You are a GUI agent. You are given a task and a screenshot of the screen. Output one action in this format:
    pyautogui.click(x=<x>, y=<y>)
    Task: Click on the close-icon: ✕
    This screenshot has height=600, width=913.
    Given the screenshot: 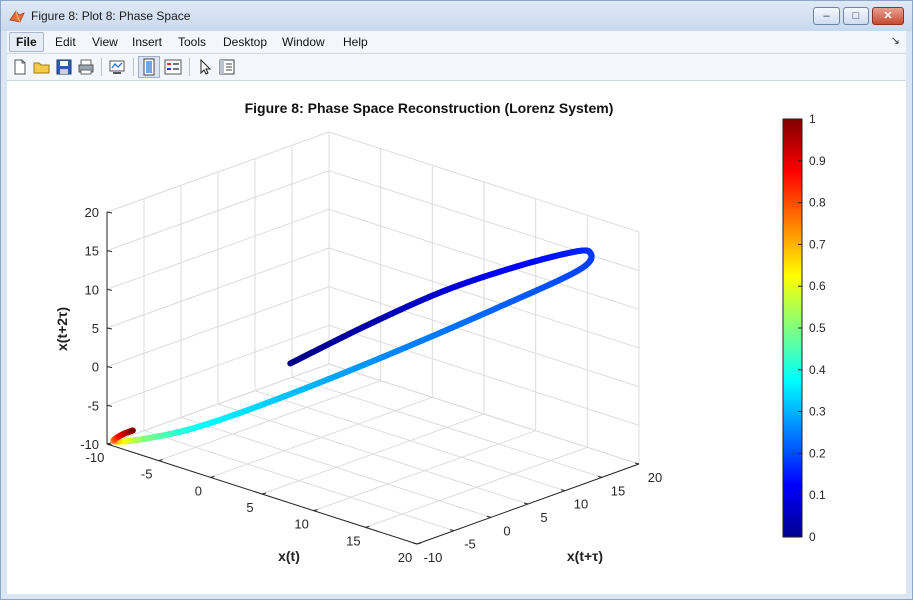 What is the action you would take?
    pyautogui.click(x=888, y=16)
    